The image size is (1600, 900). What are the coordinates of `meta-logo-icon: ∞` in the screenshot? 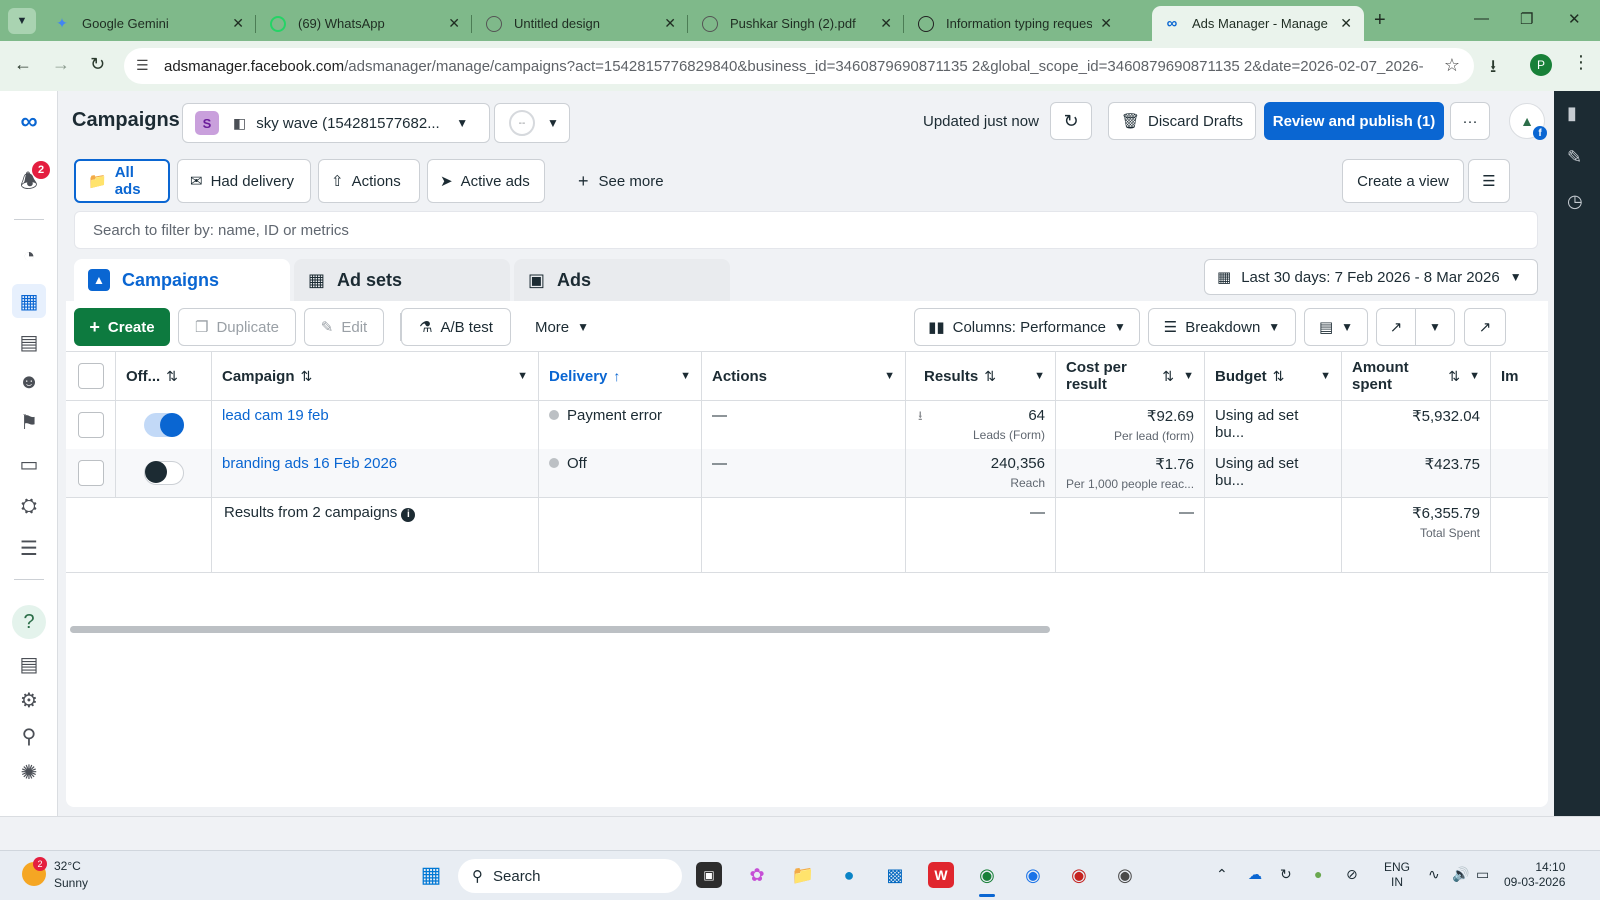 It's located at (29, 122).